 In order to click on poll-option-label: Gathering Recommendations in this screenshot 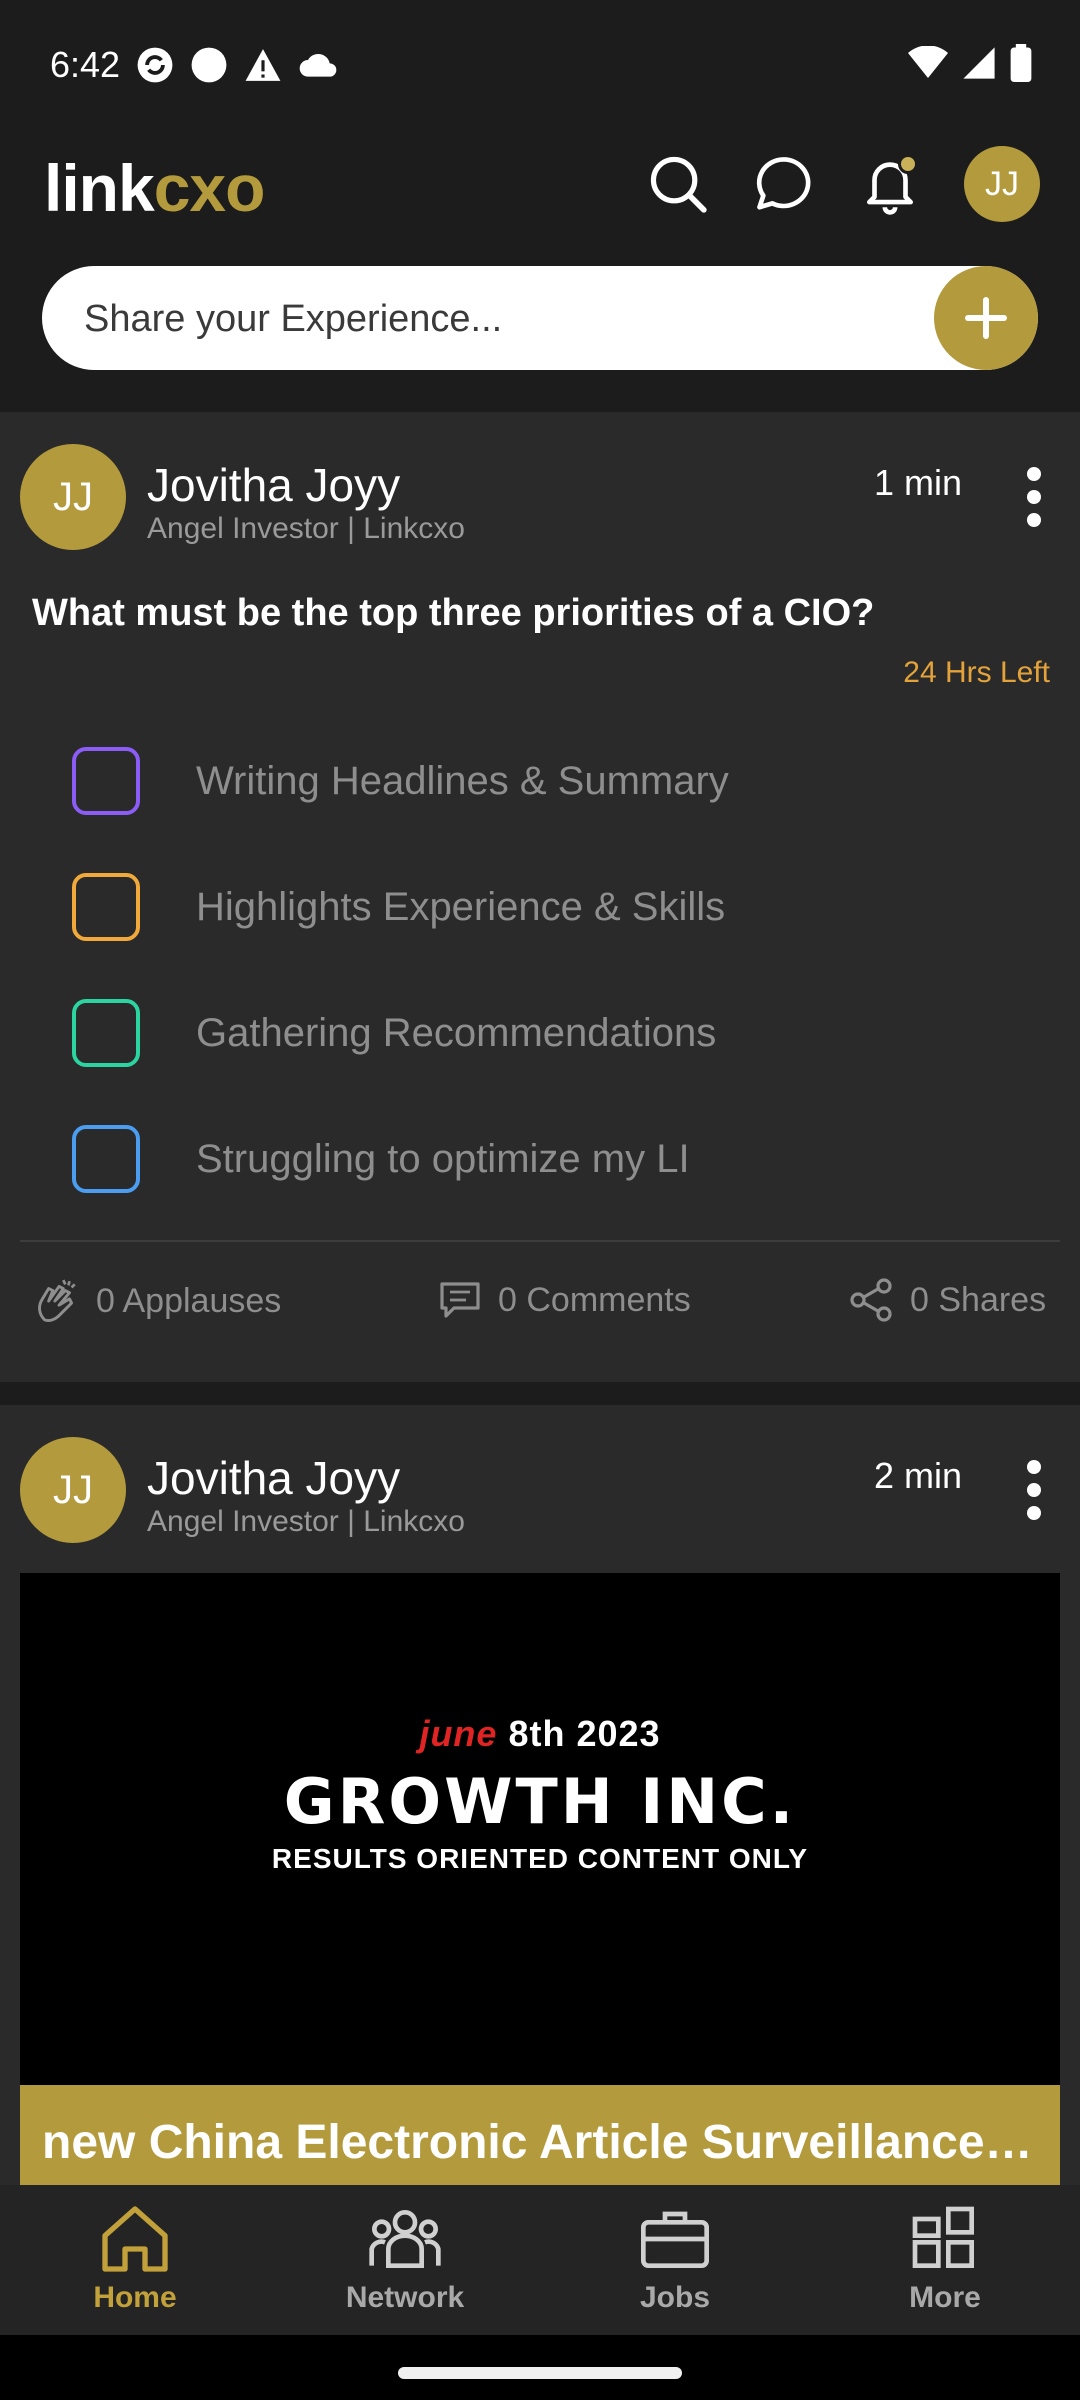, I will do `click(456, 1032)`.